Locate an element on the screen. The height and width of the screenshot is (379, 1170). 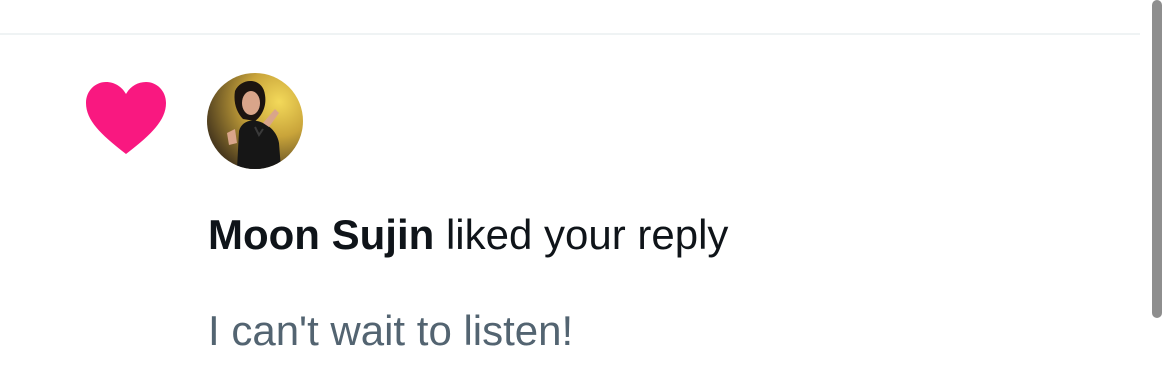
scrollbar is located at coordinates (1157, 159).